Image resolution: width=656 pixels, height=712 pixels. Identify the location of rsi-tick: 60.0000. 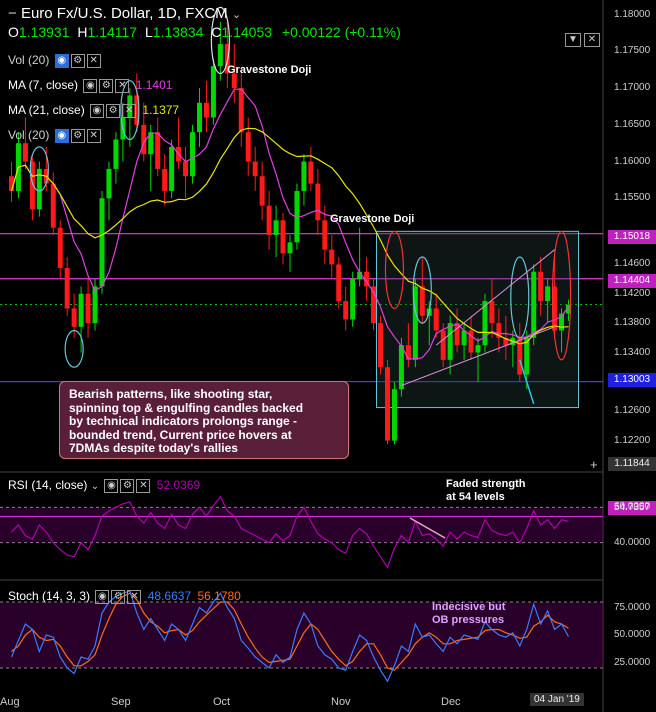
(632, 507).